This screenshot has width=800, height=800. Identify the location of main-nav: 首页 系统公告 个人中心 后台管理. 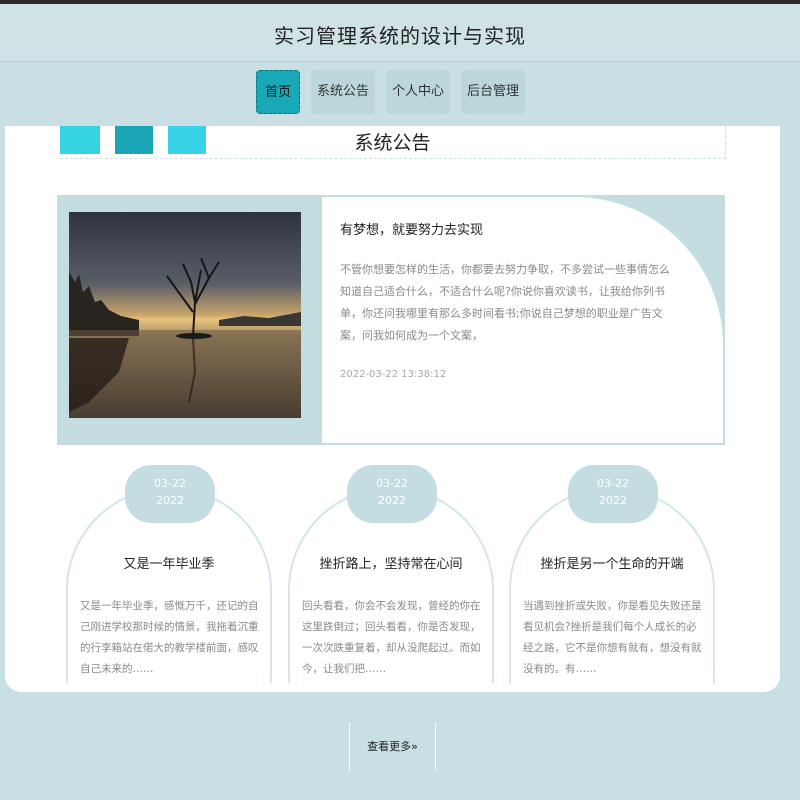
(400, 94).